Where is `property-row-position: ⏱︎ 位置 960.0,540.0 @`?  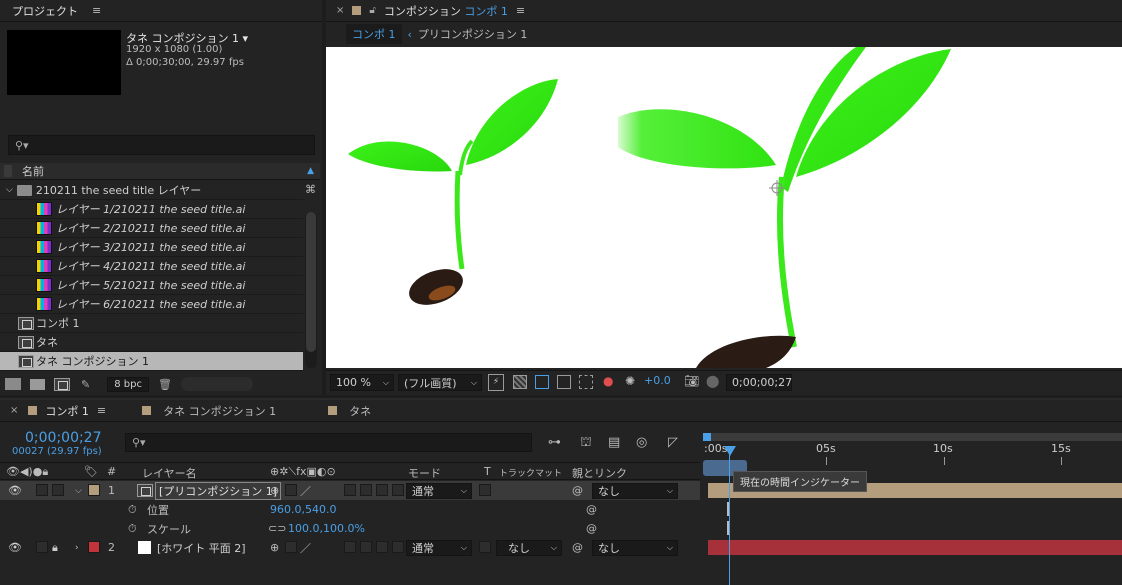 property-row-position: ⏱︎ 位置 960.0,540.0 @ is located at coordinates (350, 509).